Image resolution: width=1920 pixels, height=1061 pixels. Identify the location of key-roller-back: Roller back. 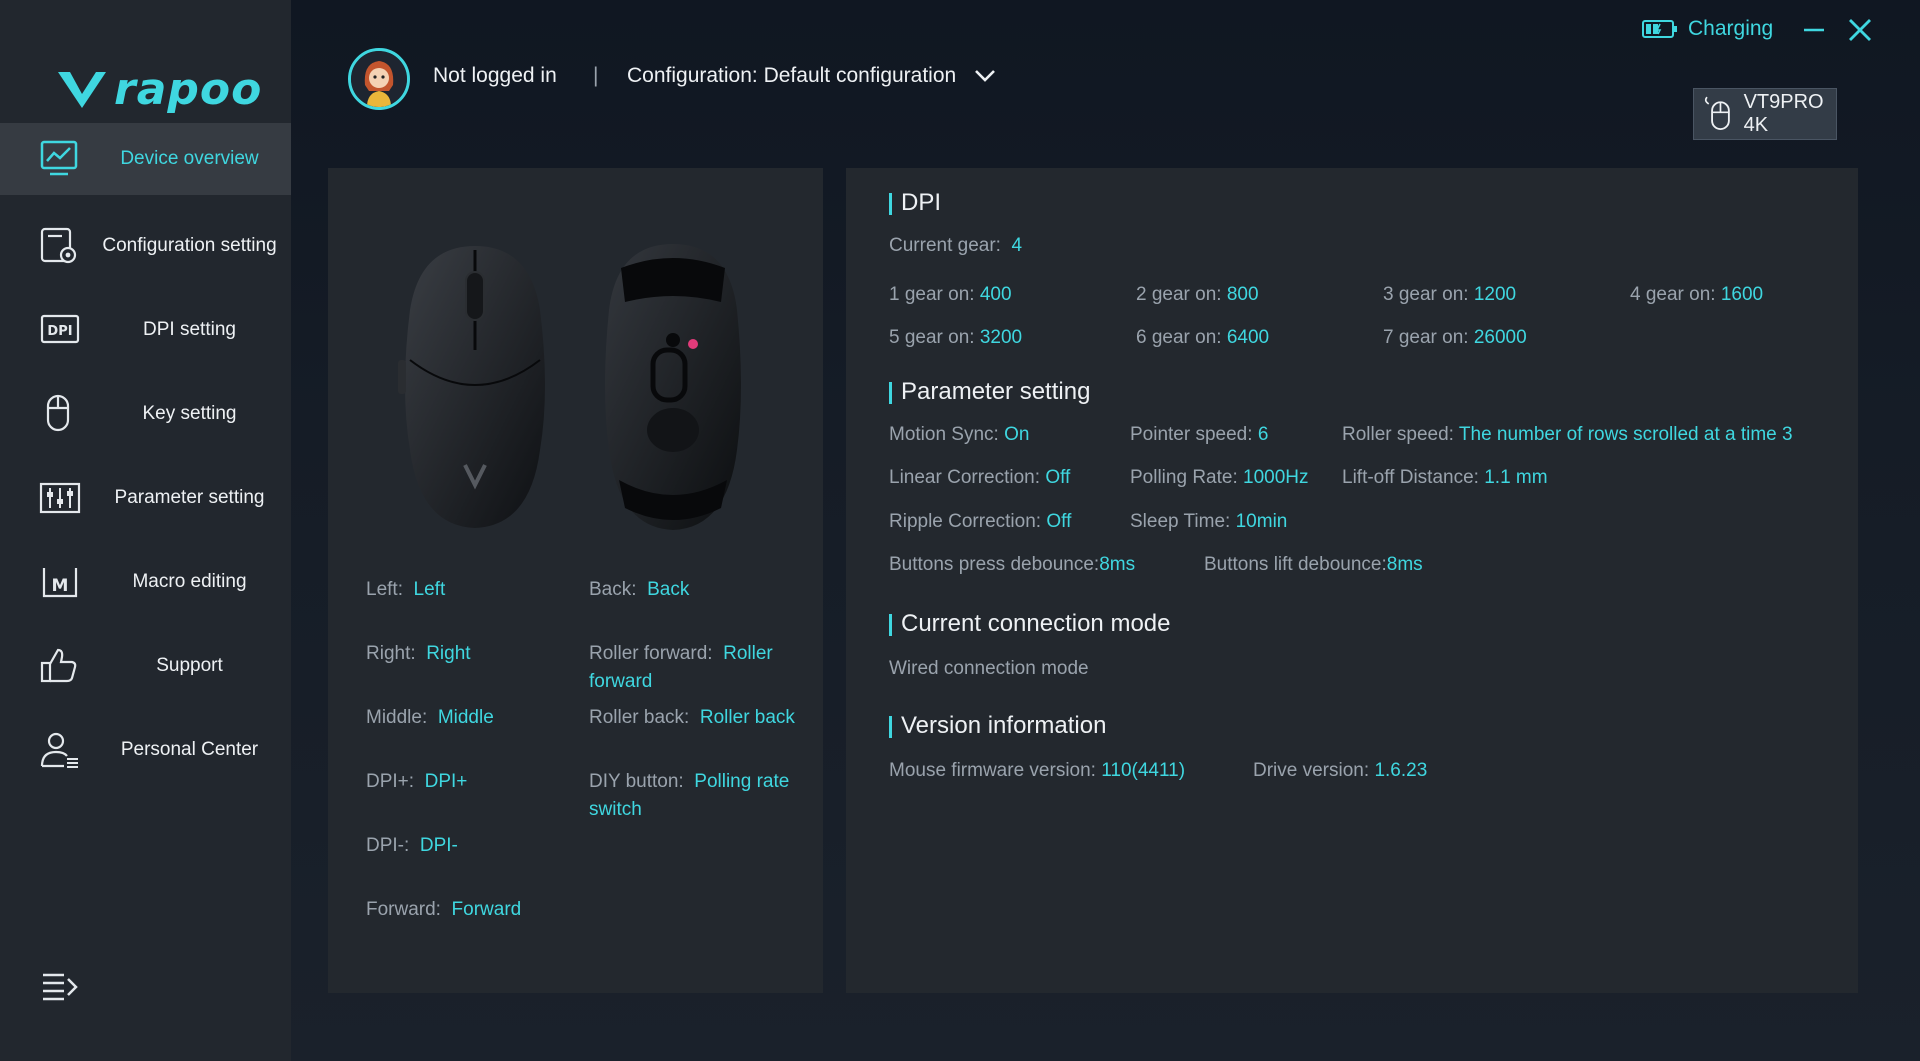
(692, 717).